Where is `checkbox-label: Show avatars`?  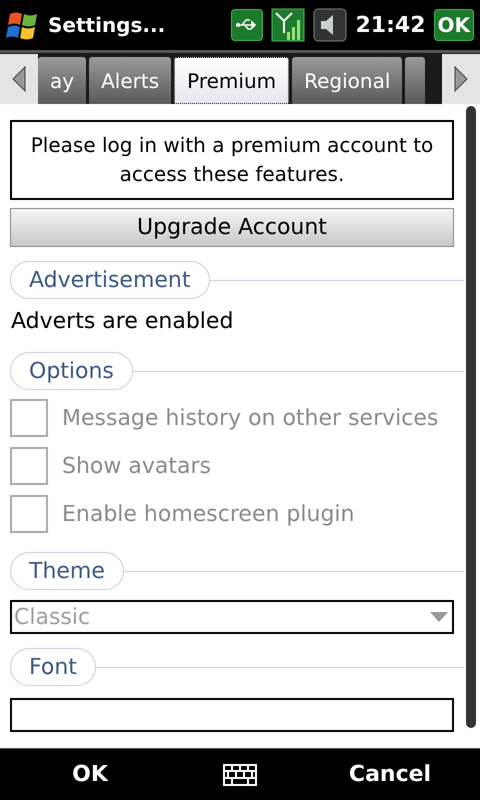
checkbox-label: Show avatars is located at coordinates (136, 466).